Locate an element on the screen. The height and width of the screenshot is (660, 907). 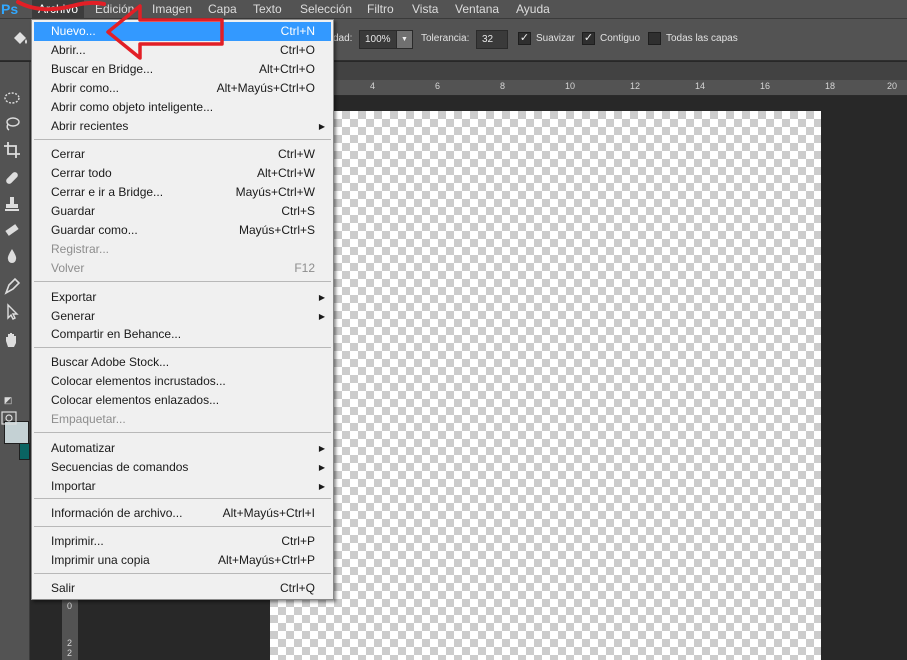
menu-item-imprimir-una-copia: Imprimir una copia Alt+Mayús+Ctrl+P is located at coordinates (182, 560).